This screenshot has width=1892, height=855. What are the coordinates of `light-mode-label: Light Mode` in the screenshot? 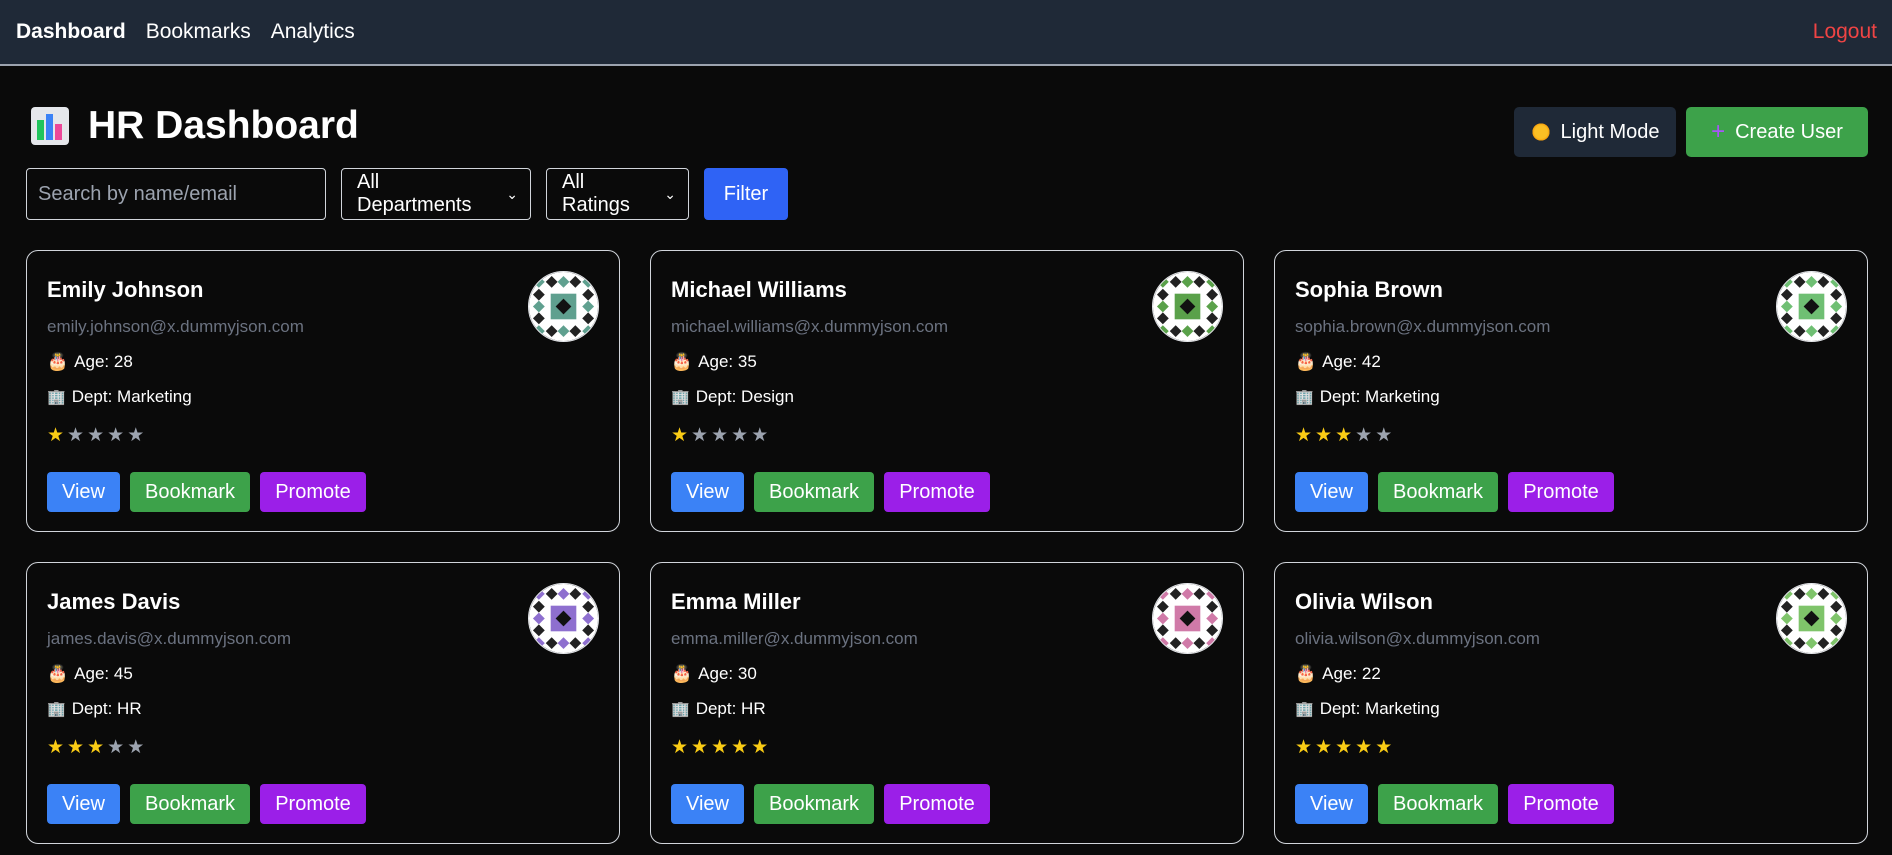 It's located at (1610, 131).